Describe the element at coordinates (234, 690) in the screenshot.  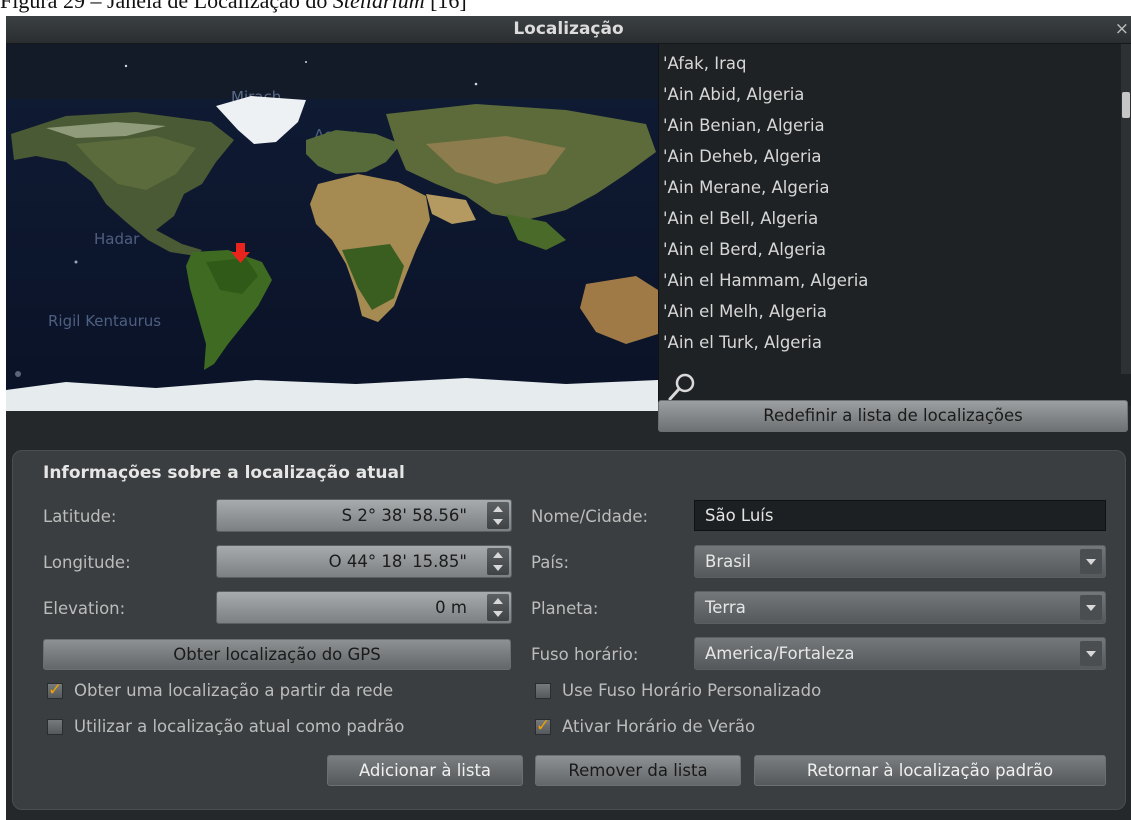
I see `network-location-checkbox-label: Obter uma localização a partir da rede` at that location.